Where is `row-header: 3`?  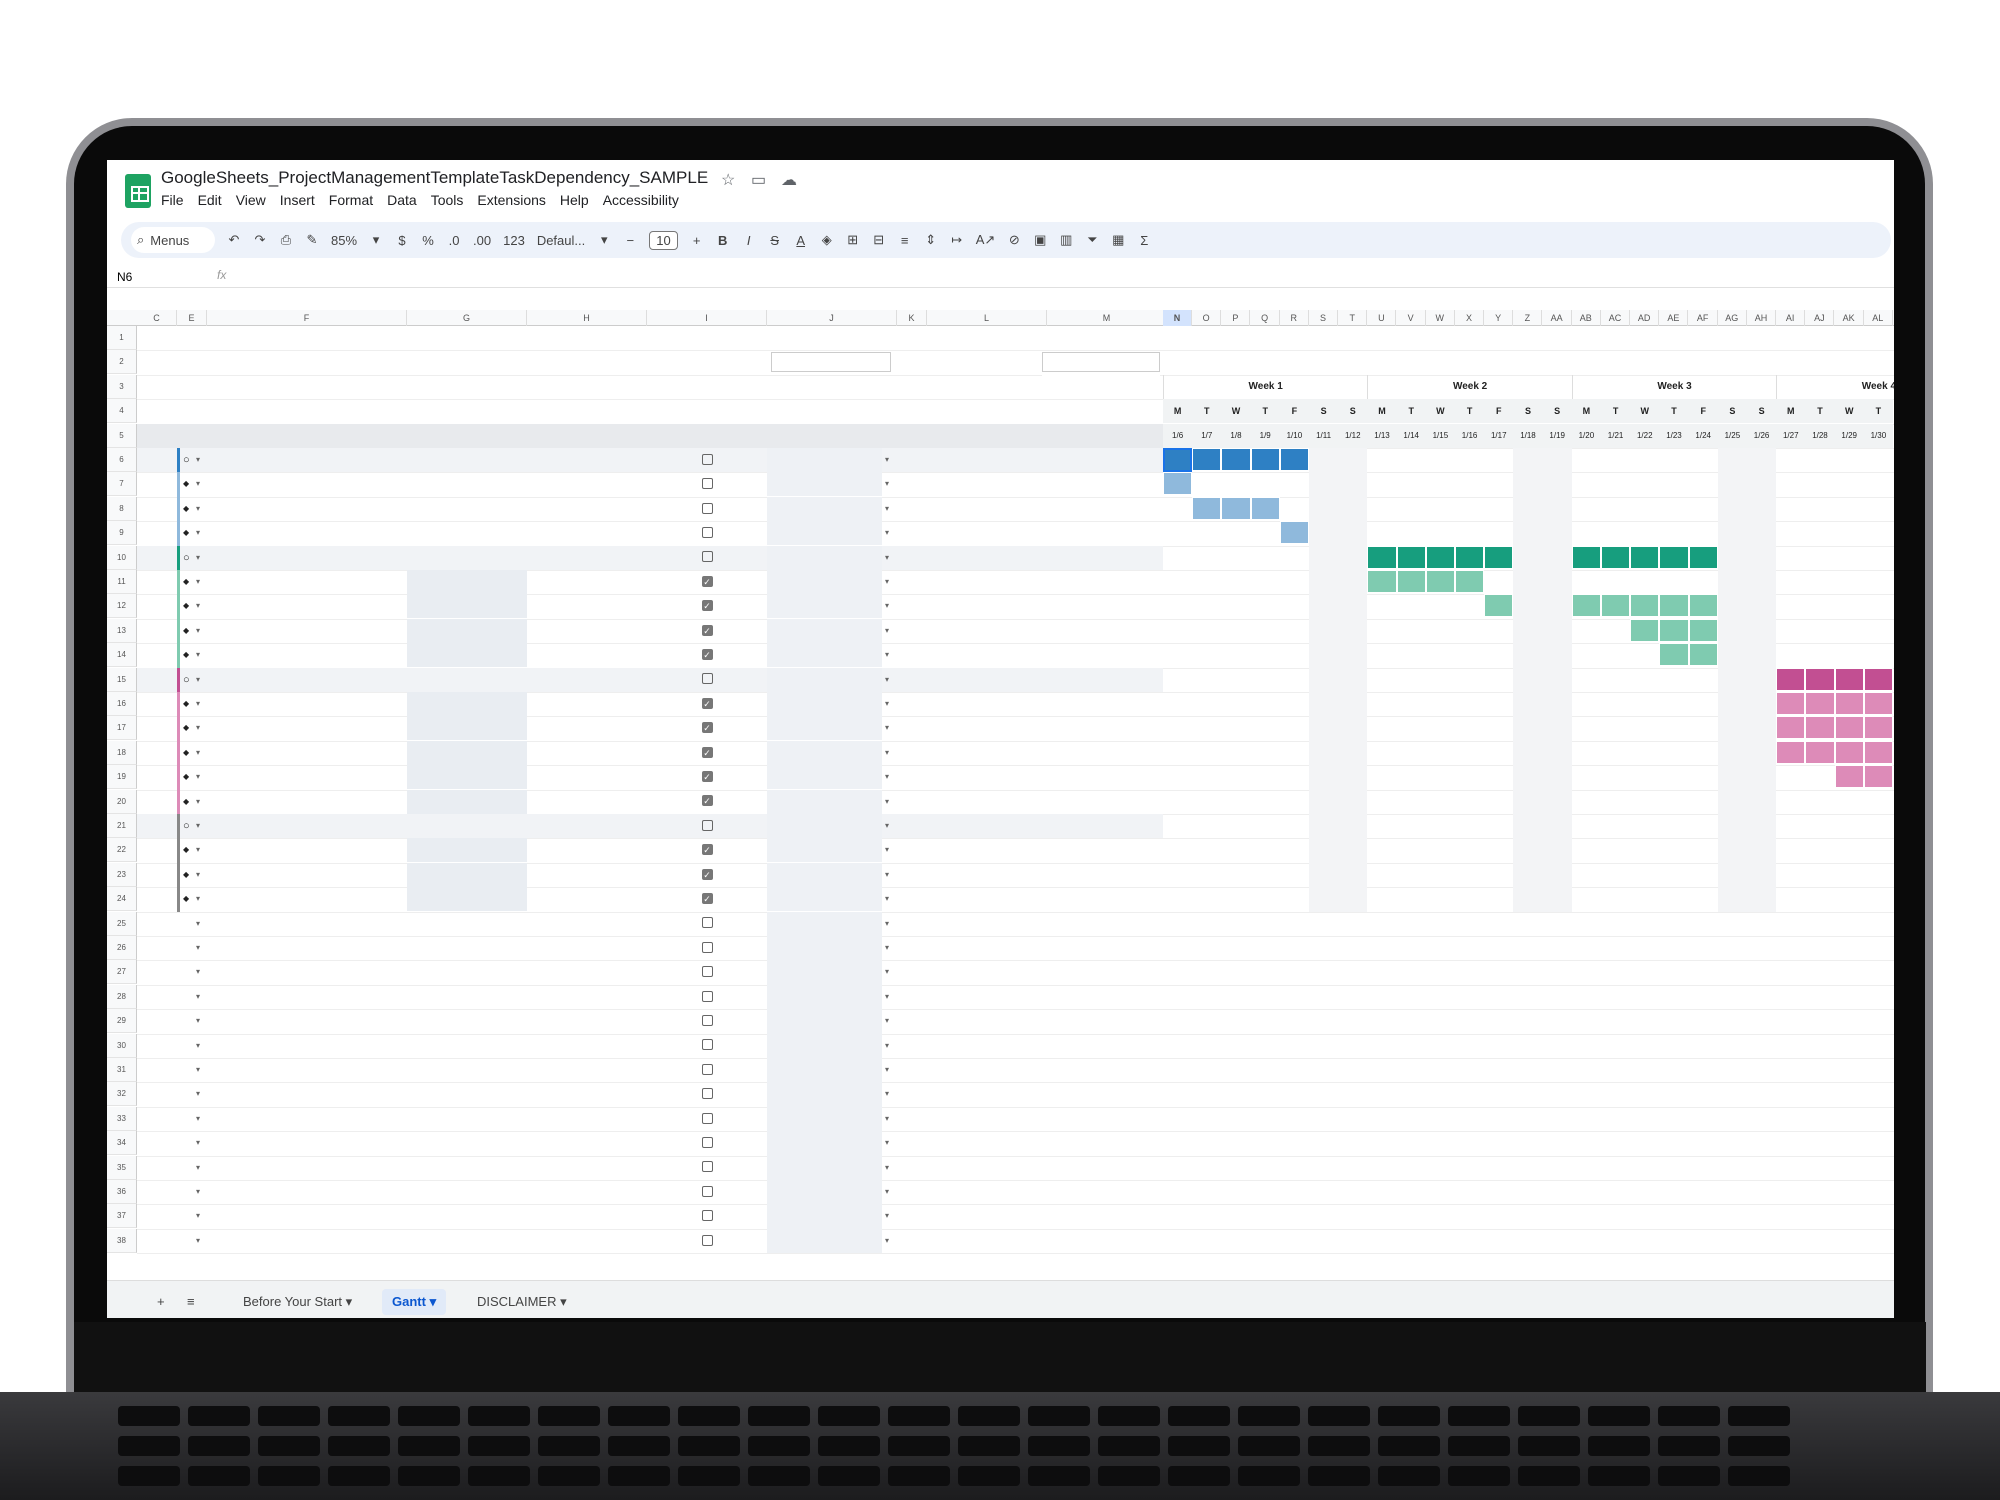
row-header: 3 is located at coordinates (122, 386).